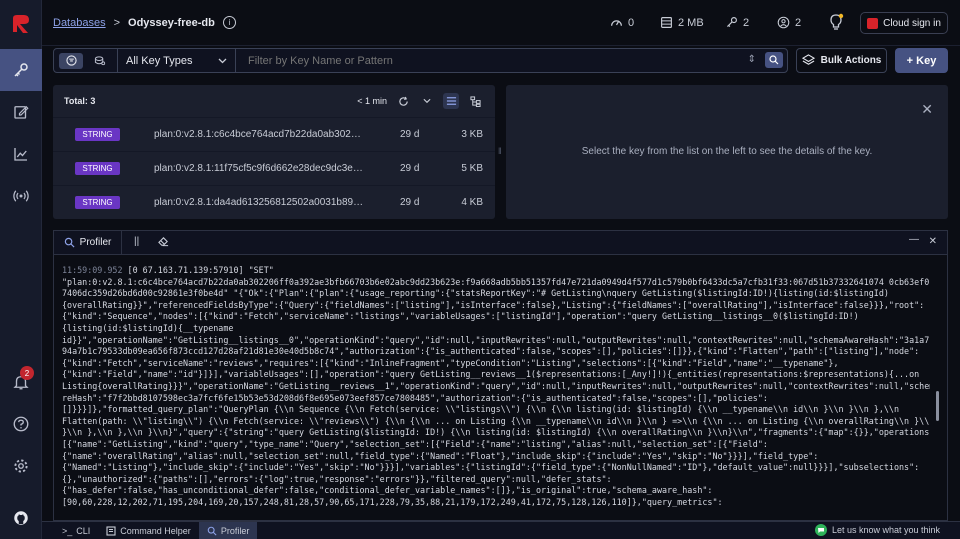 This screenshot has width=960, height=539. Describe the element at coordinates (912, 23) in the screenshot. I see `cloud-signin-label: Cloud sign in` at that location.